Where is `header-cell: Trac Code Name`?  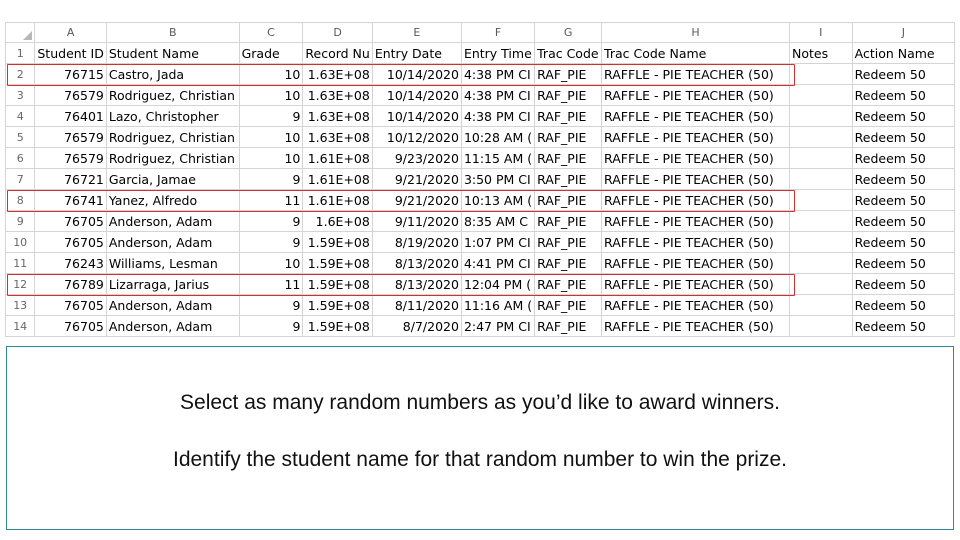
header-cell: Trac Code Name is located at coordinates (695, 53).